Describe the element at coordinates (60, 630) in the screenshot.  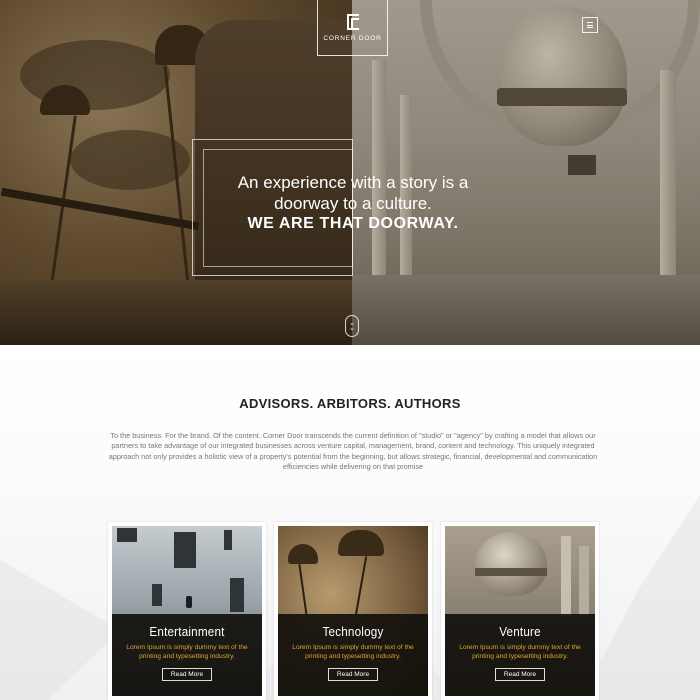
I see `background-polygon` at that location.